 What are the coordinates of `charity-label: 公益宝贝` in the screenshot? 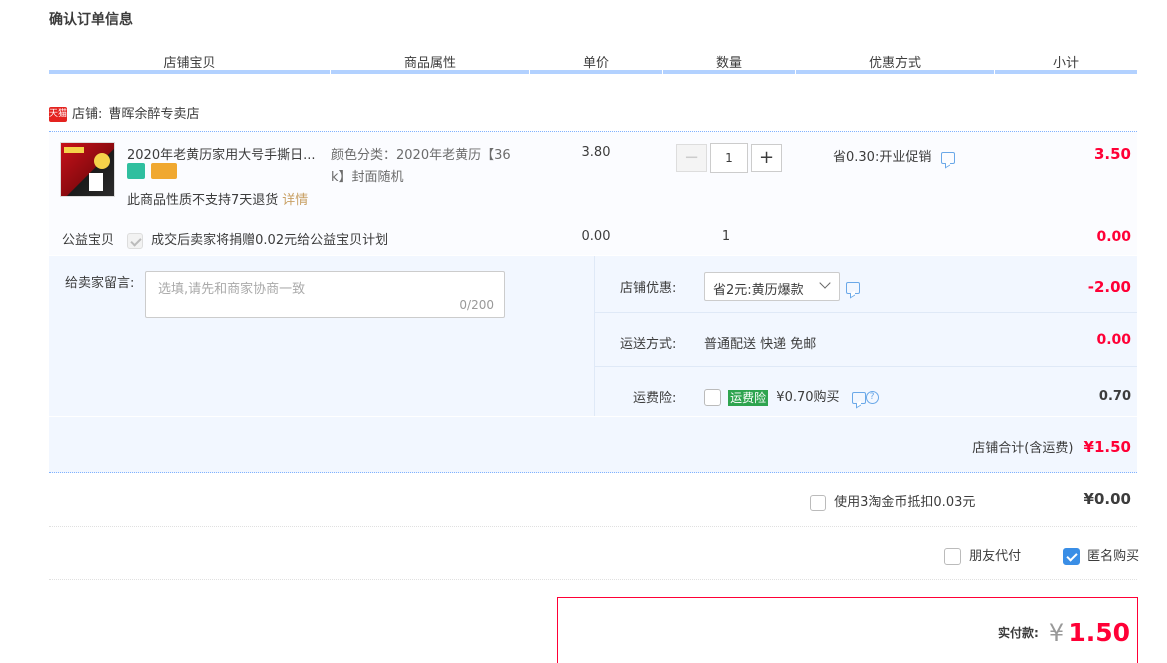 It's located at (88, 240).